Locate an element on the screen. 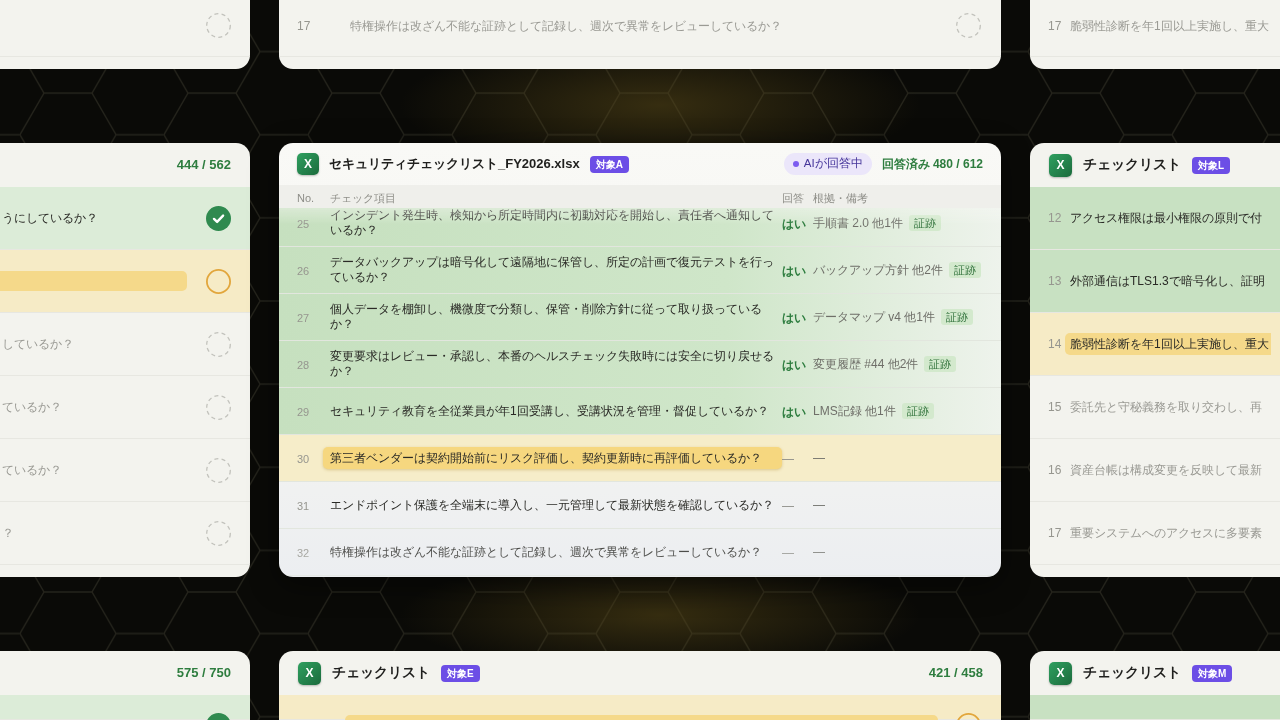  row-number: 14 is located at coordinates (1055, 344).